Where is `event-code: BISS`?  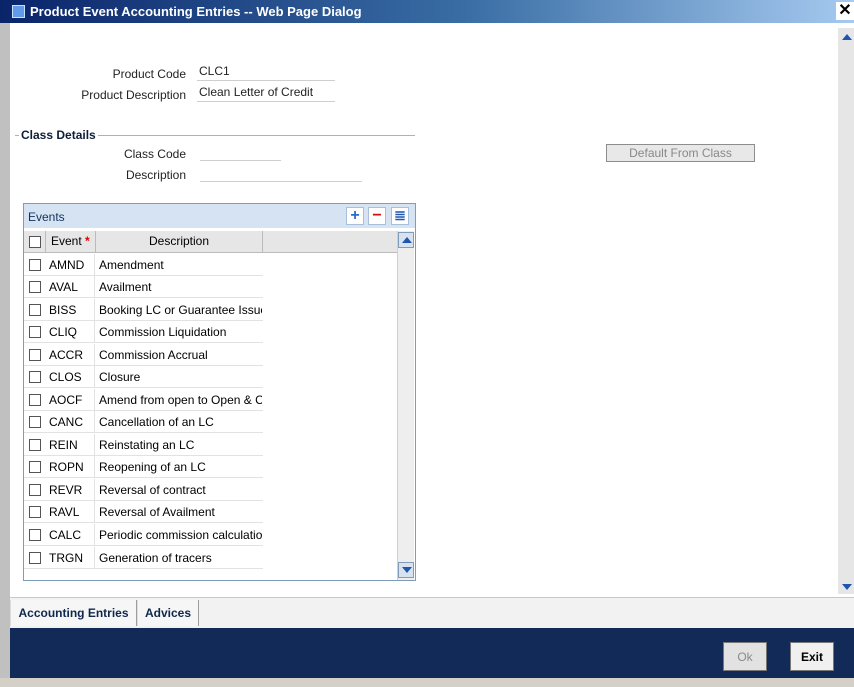 event-code: BISS is located at coordinates (63, 310).